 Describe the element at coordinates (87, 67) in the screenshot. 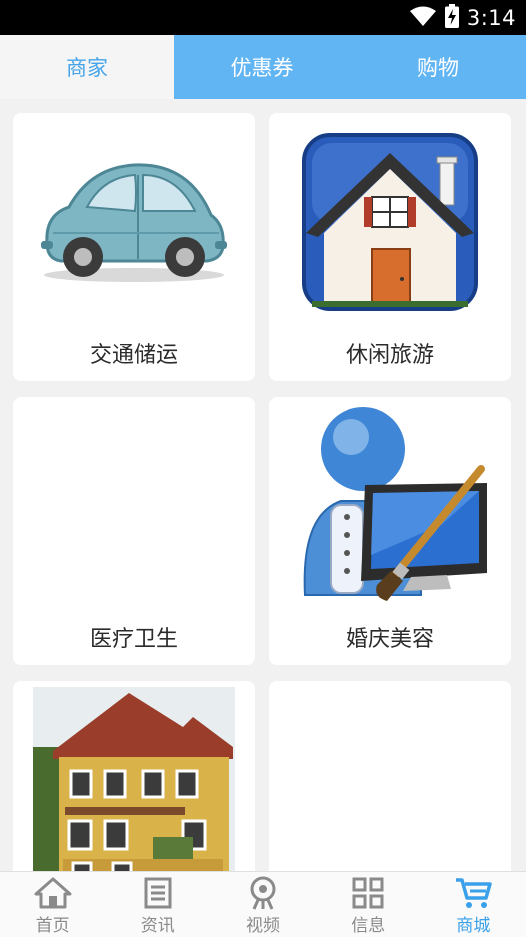

I see `tab-merchants: 商家` at that location.